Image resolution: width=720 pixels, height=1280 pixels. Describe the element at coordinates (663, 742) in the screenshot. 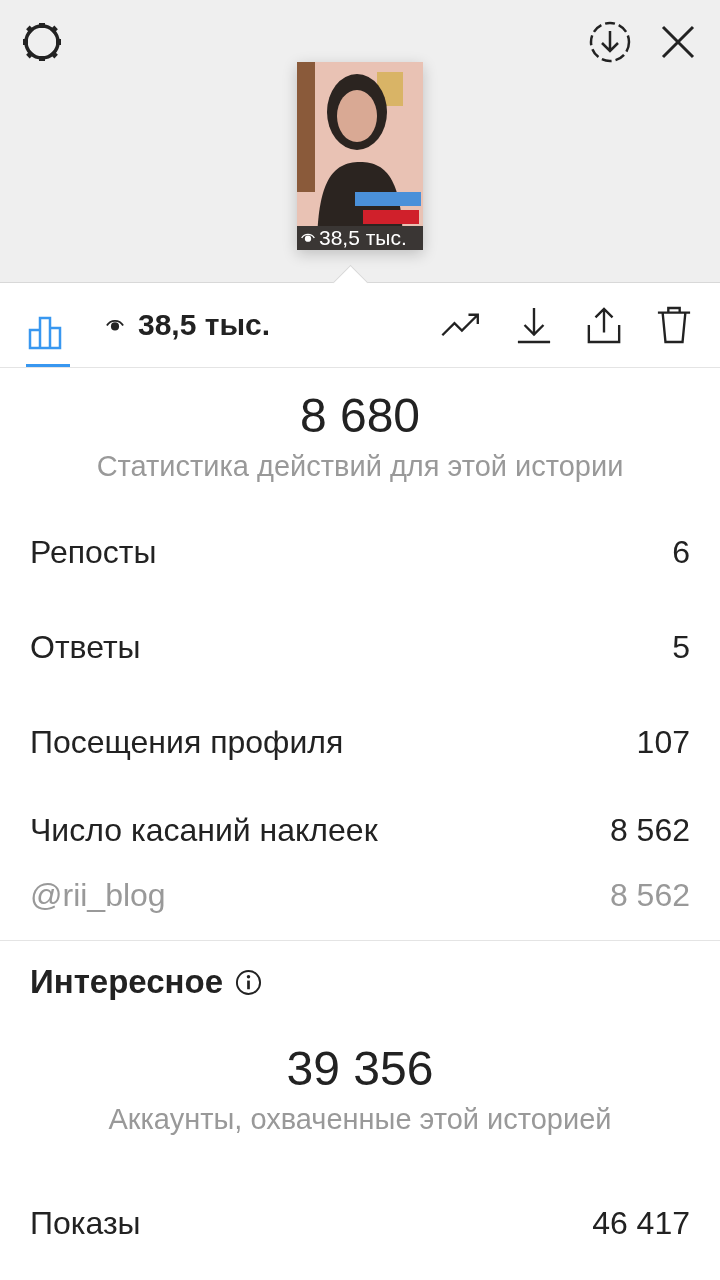

I see `stat-value: 107` at that location.